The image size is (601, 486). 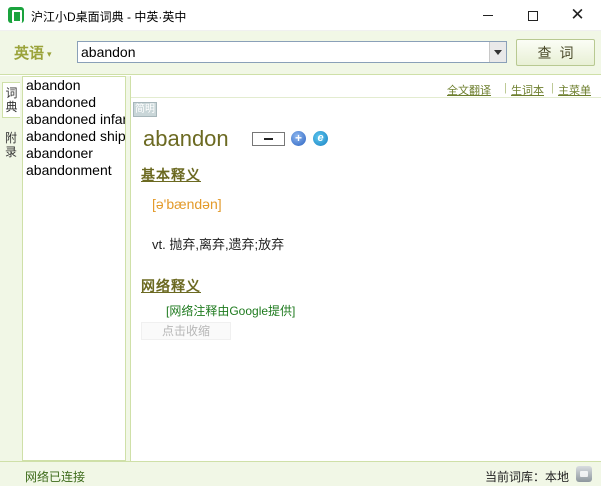 What do you see at coordinates (527, 90) in the screenshot?
I see `vocab-book-link: 生词本` at bounding box center [527, 90].